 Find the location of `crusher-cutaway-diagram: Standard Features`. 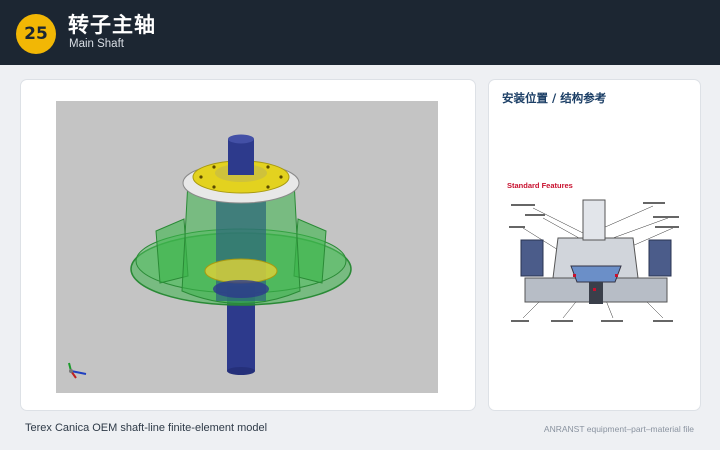

crusher-cutaway-diagram: Standard Features is located at coordinates (594, 258).